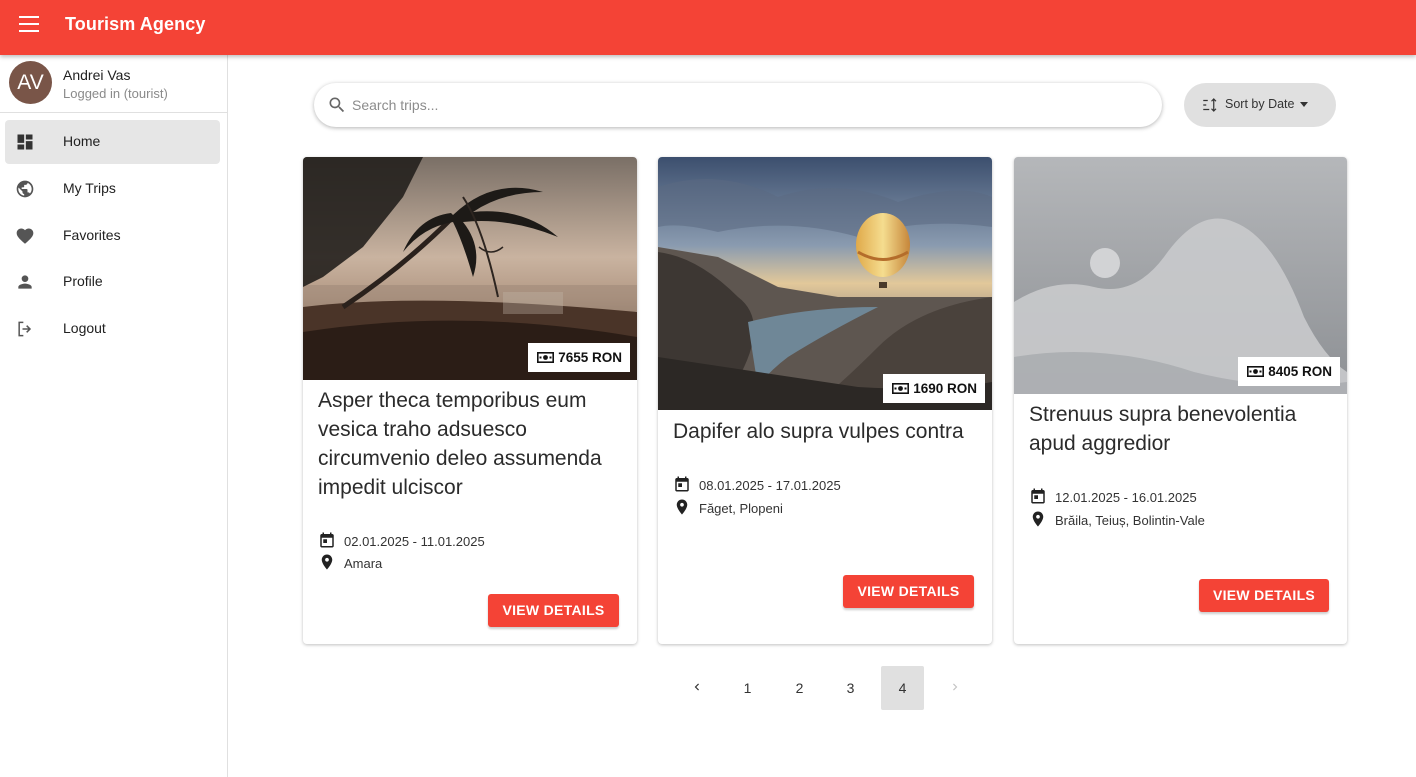 This screenshot has width=1416, height=777. I want to click on trip-dates-text: 12.01.2025 - 16.01.2025, so click(1126, 497).